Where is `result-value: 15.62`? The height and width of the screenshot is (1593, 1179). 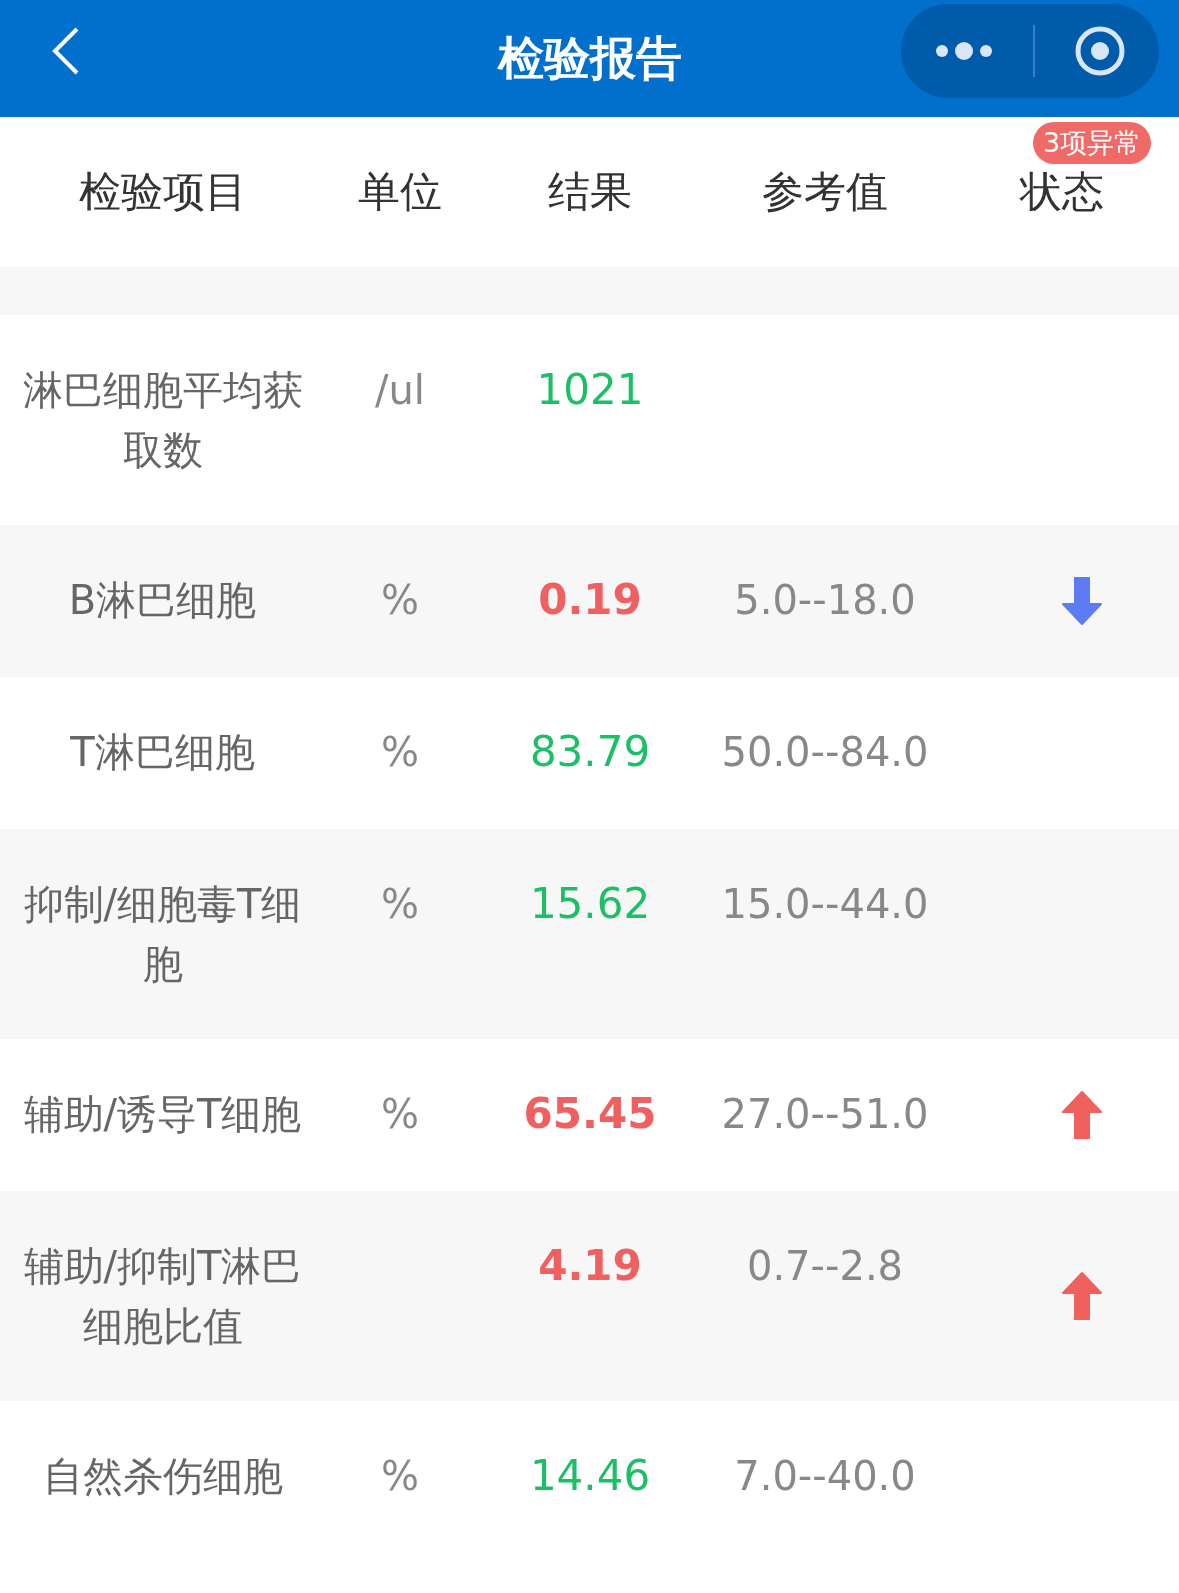
result-value: 15.62 is located at coordinates (590, 904).